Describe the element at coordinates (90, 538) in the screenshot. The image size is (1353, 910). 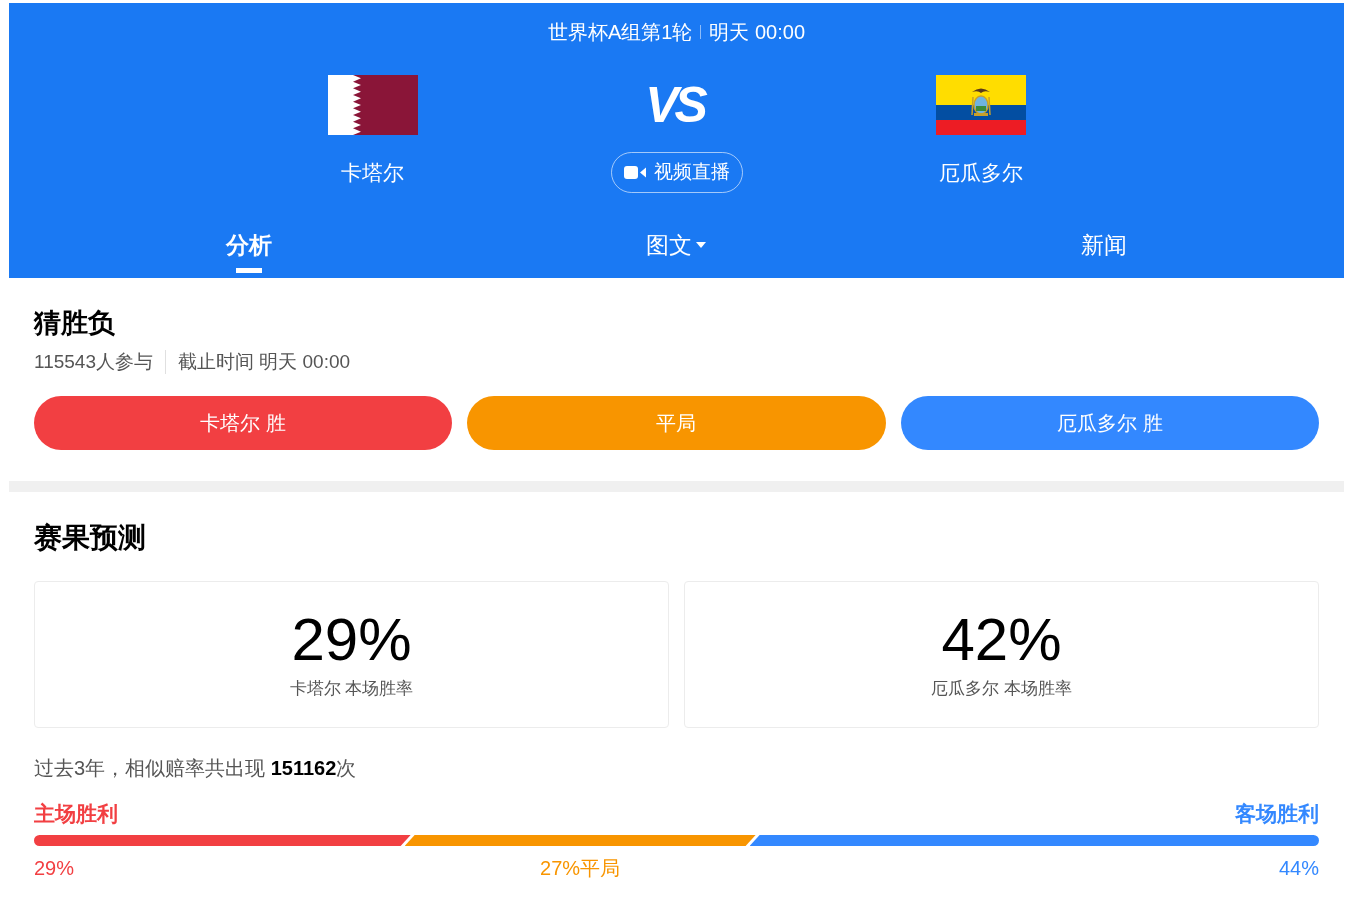
I see `section-title: 赛果预测` at that location.